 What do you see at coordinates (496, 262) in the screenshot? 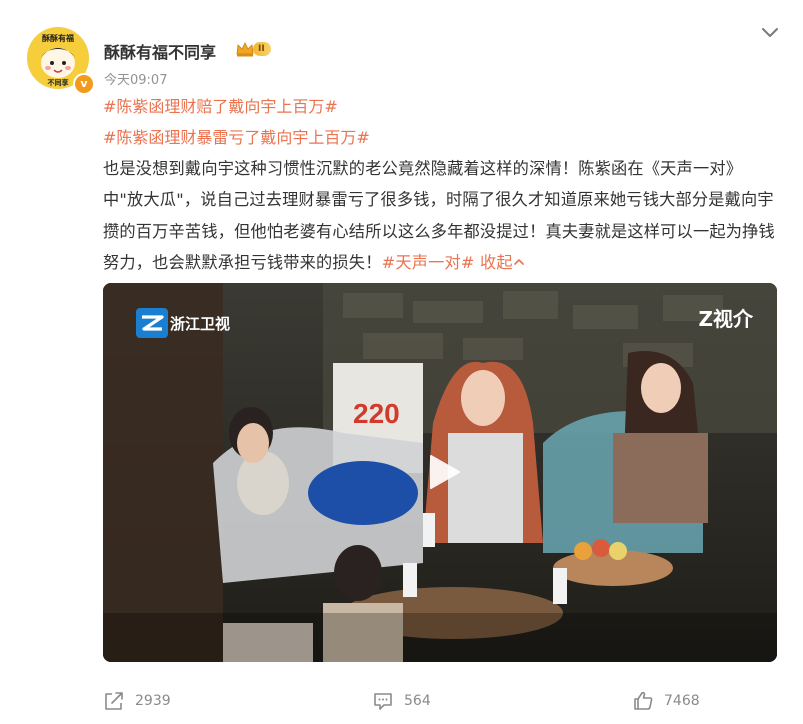
I see `collapse-label: 收起` at bounding box center [496, 262].